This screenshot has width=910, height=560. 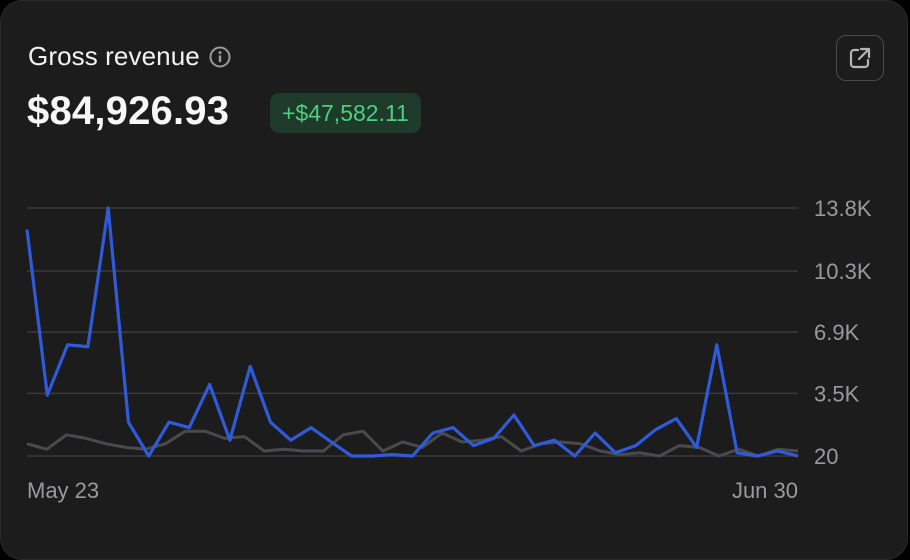 I want to click on revenue-change-badge: +$47,582.11, so click(x=345, y=113).